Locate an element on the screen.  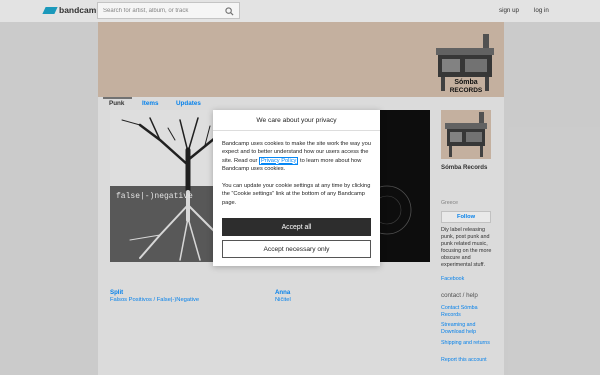
privacy-policy-link: Privacy Policy is located at coordinates (279, 160).